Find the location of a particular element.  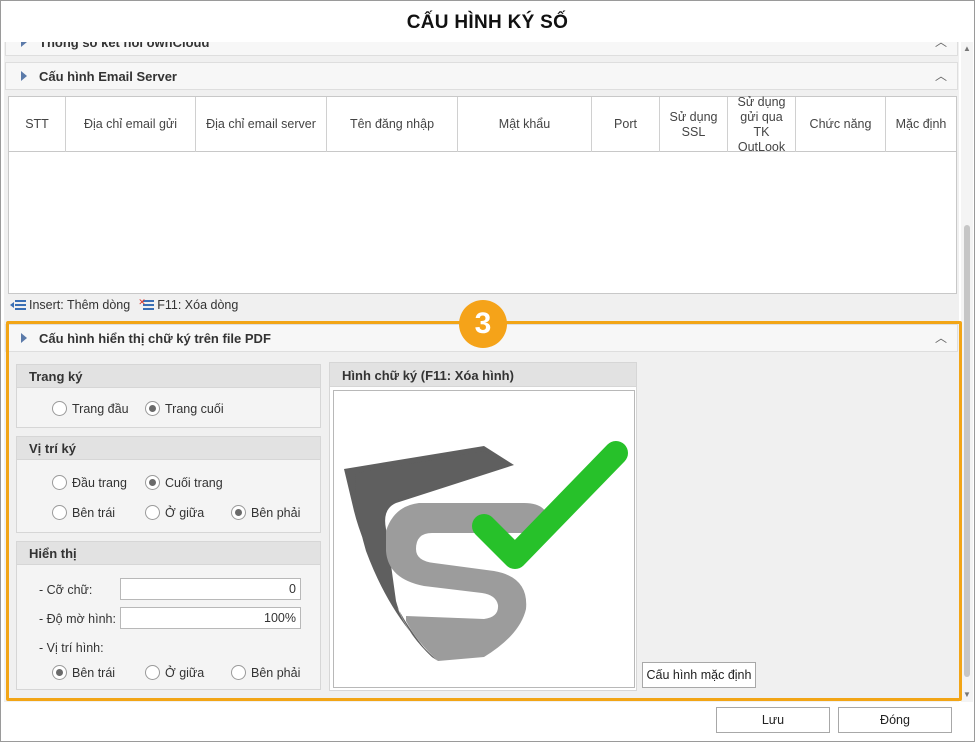

save-button: Lưu is located at coordinates (773, 720).